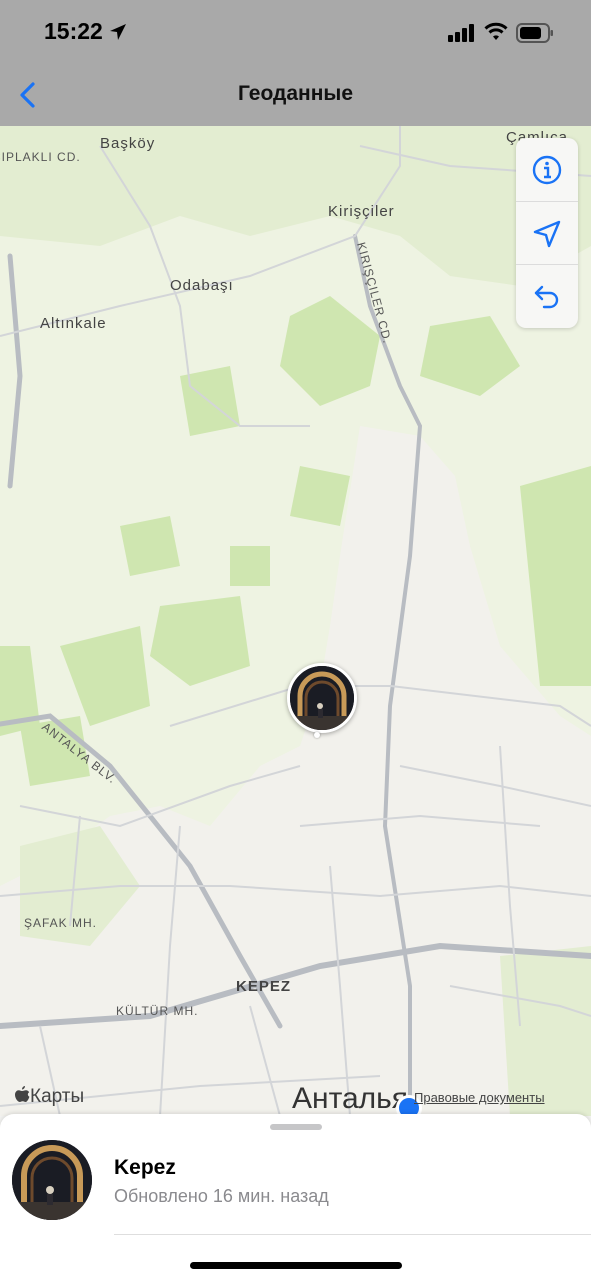 The height and width of the screenshot is (1280, 591). Describe the element at coordinates (296, 1127) in the screenshot. I see `sheet-grabber` at that location.